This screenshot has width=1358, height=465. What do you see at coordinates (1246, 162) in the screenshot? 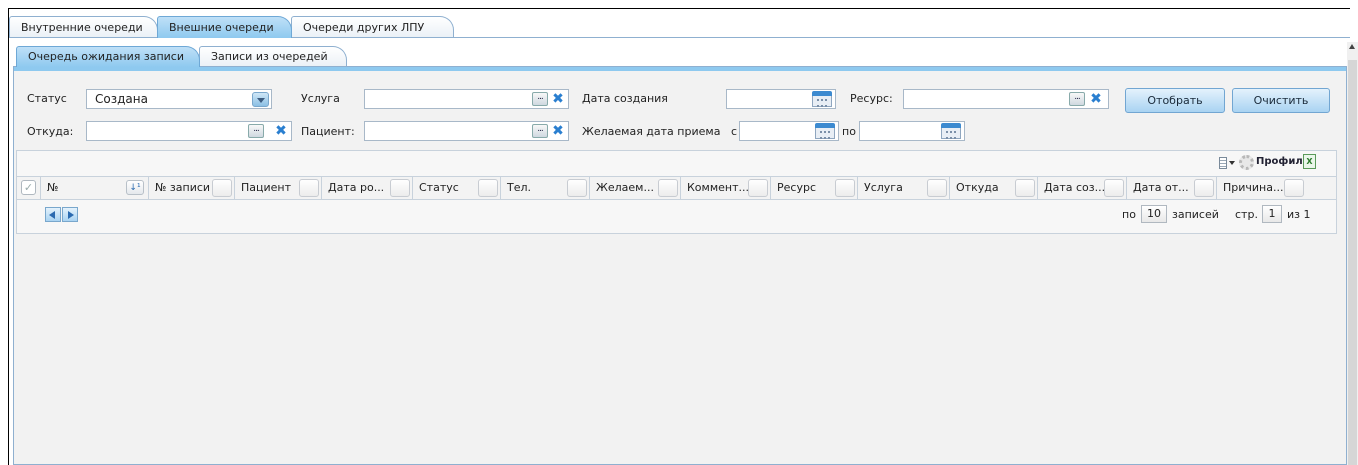
I see `gear-icon` at bounding box center [1246, 162].